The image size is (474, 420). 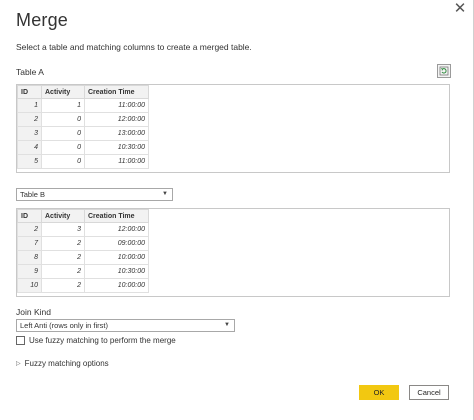 I want to click on table-row: 8 2 10:00:00, so click(x=83, y=257).